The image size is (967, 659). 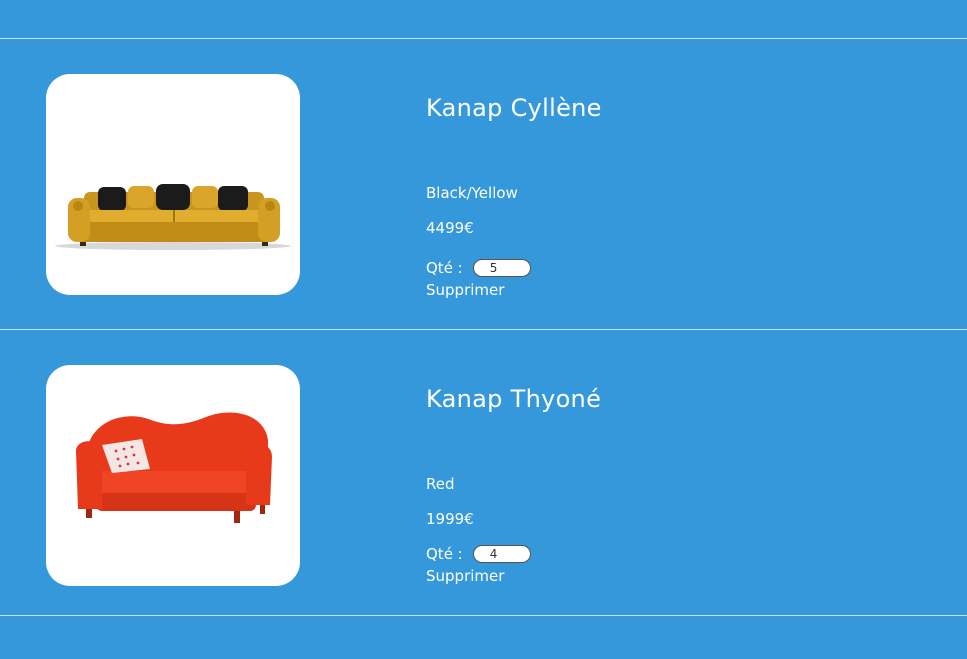 I want to click on product-color: Black/Yellow, so click(x=472, y=193).